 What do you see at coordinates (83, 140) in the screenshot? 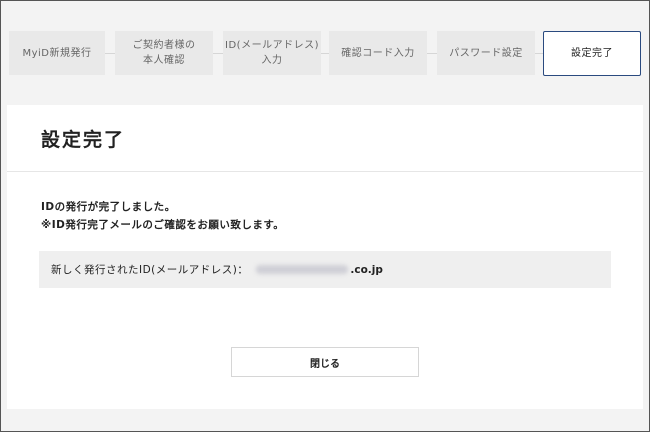
I see `page-title: 設定完了` at bounding box center [83, 140].